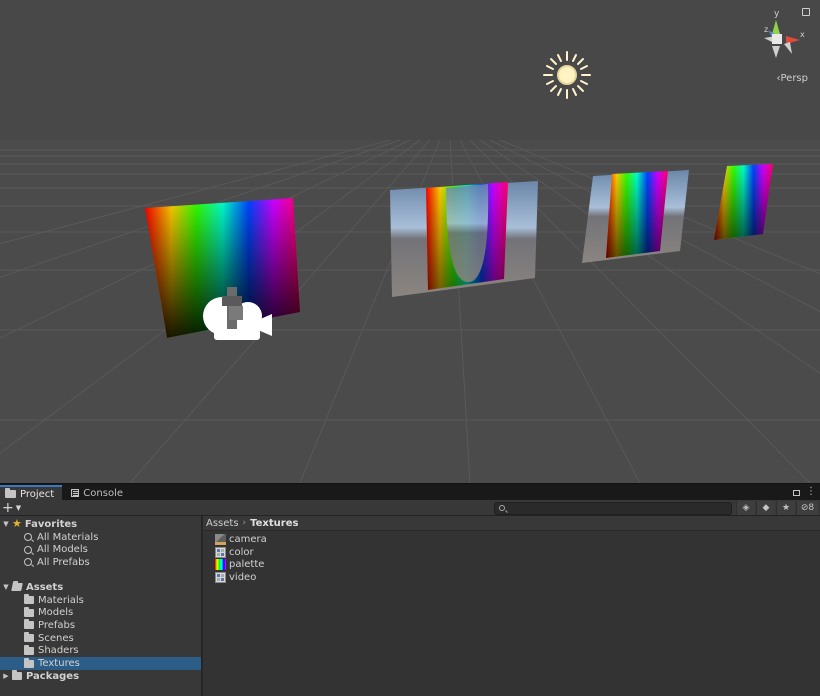  I want to click on breadcrumb-current: Textures, so click(274, 523).